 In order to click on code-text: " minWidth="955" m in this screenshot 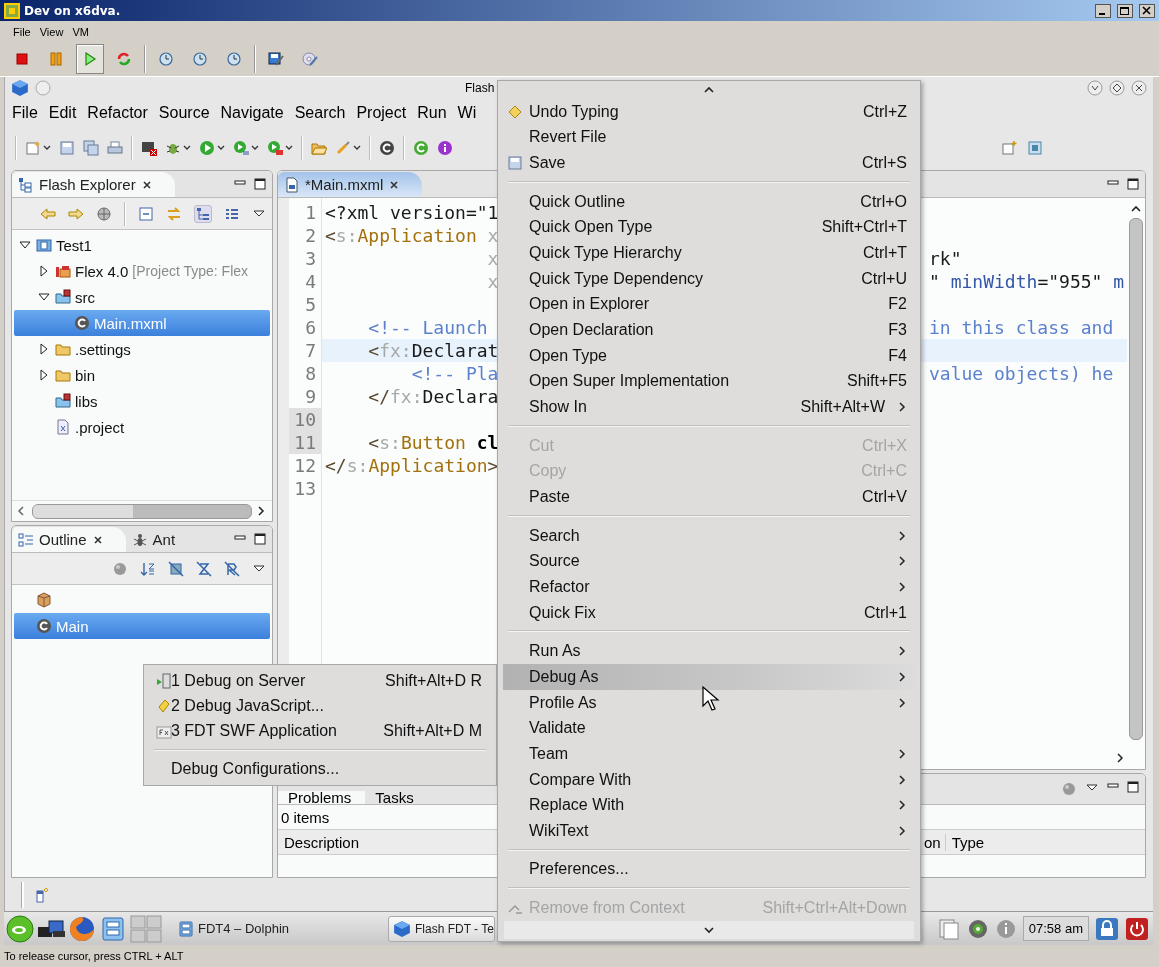, I will do `click(1027, 281)`.